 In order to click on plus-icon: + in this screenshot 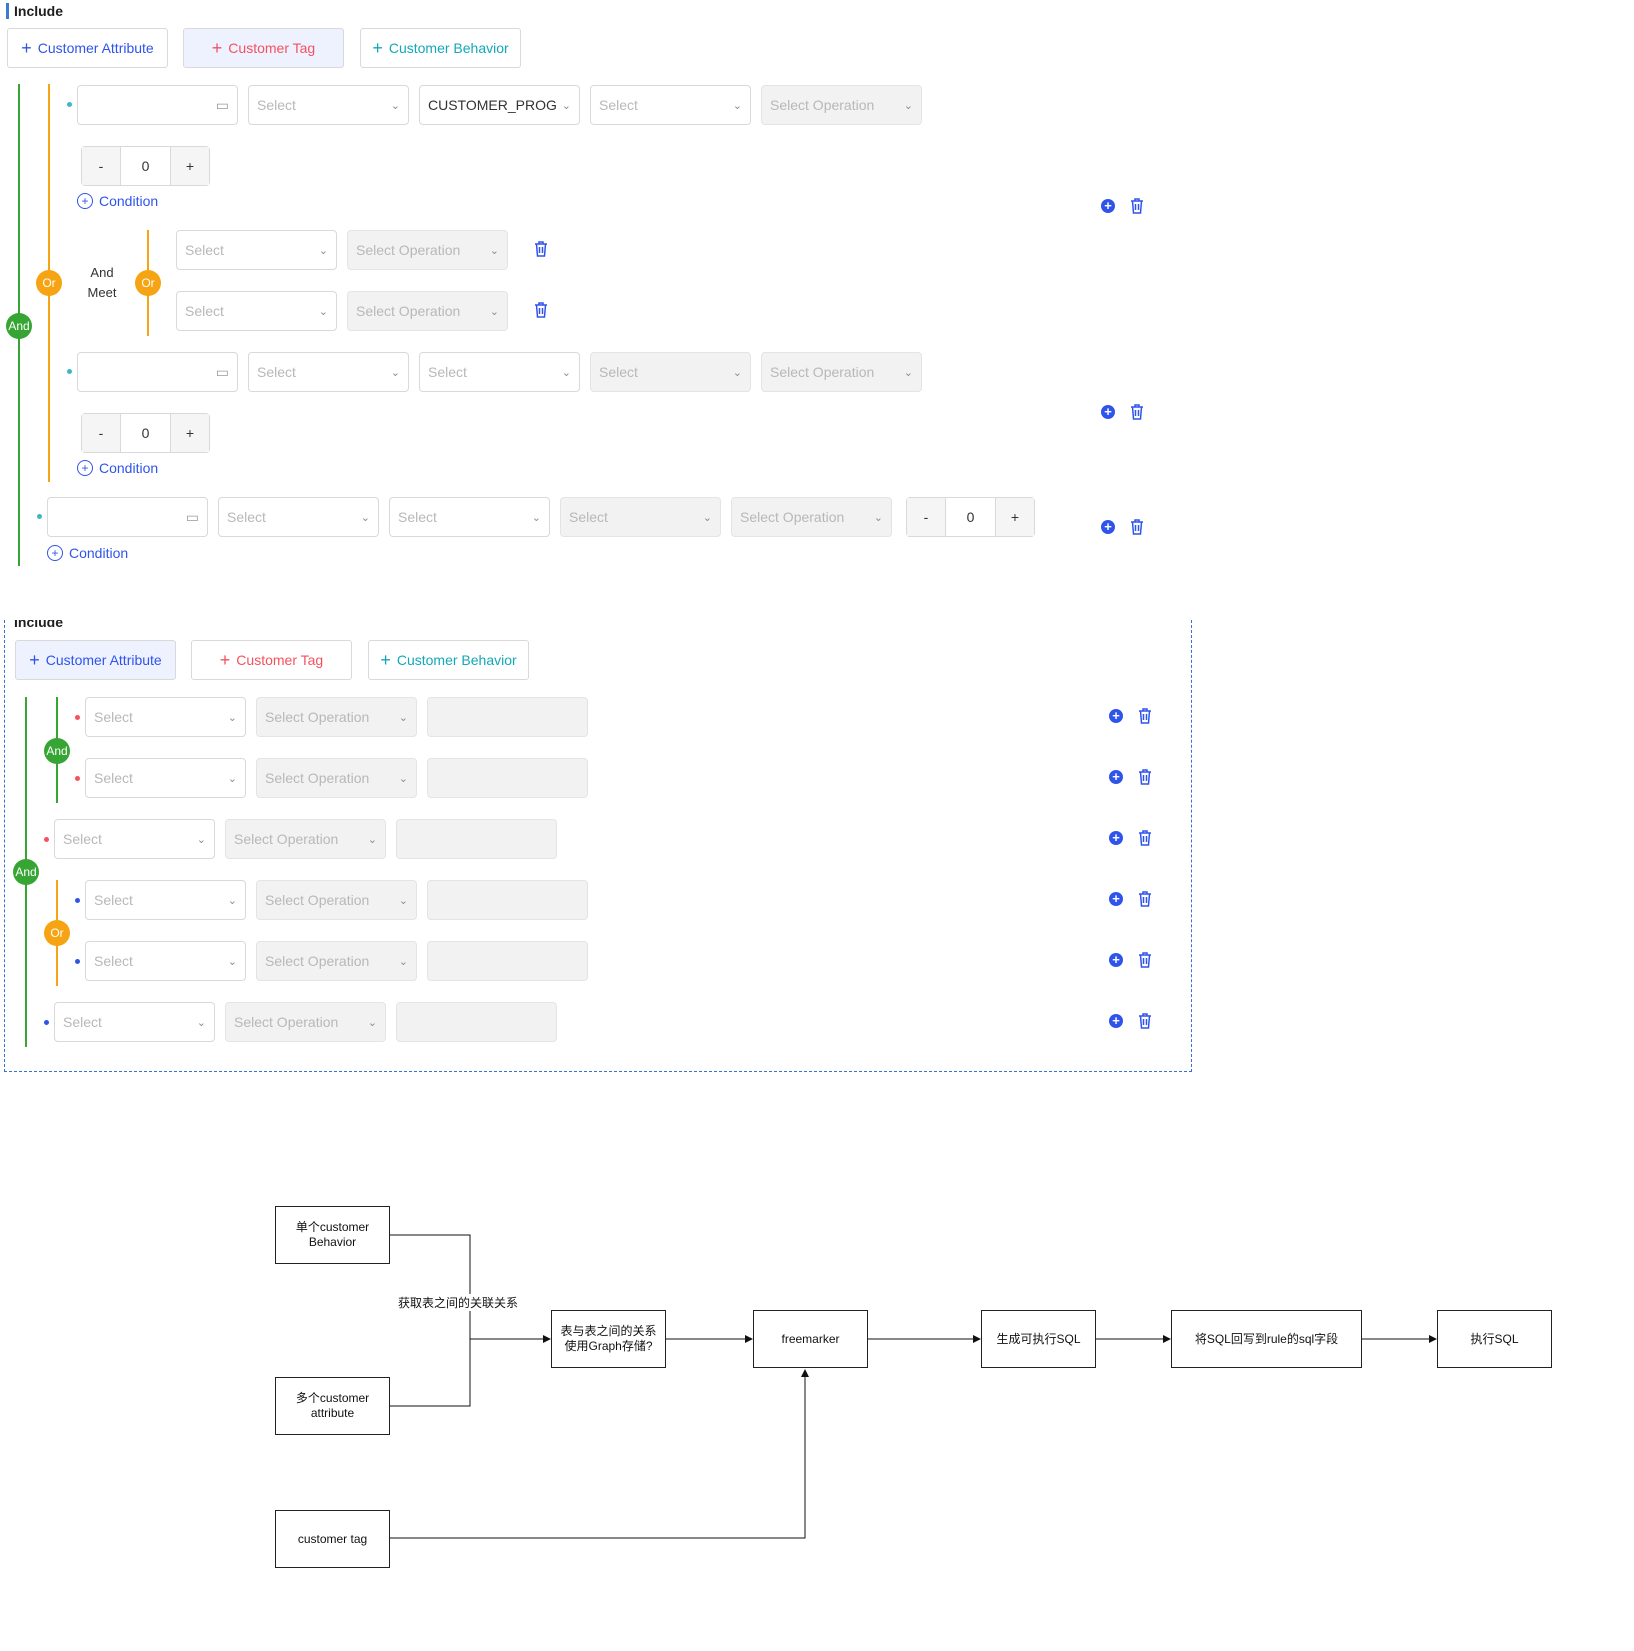, I will do `click(217, 48)`.